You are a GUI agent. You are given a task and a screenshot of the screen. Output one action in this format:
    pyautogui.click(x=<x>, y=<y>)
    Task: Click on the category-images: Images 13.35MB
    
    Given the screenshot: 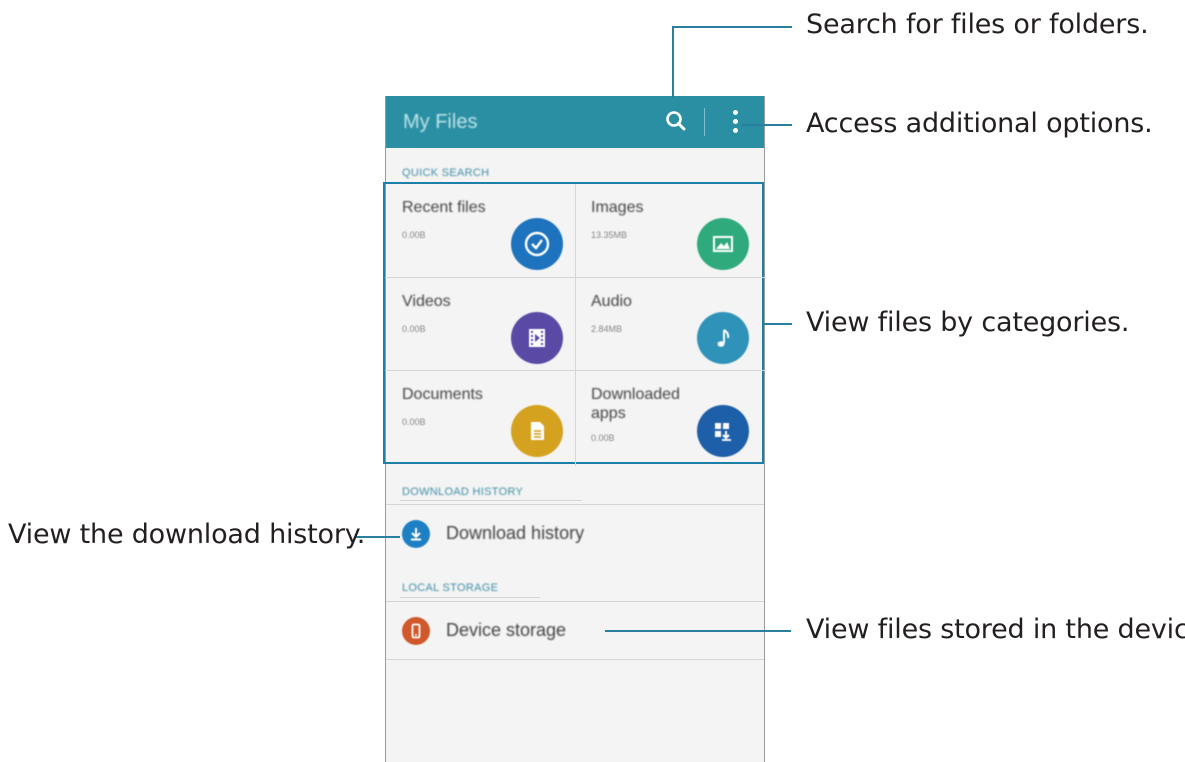 What is the action you would take?
    pyautogui.click(x=669, y=230)
    